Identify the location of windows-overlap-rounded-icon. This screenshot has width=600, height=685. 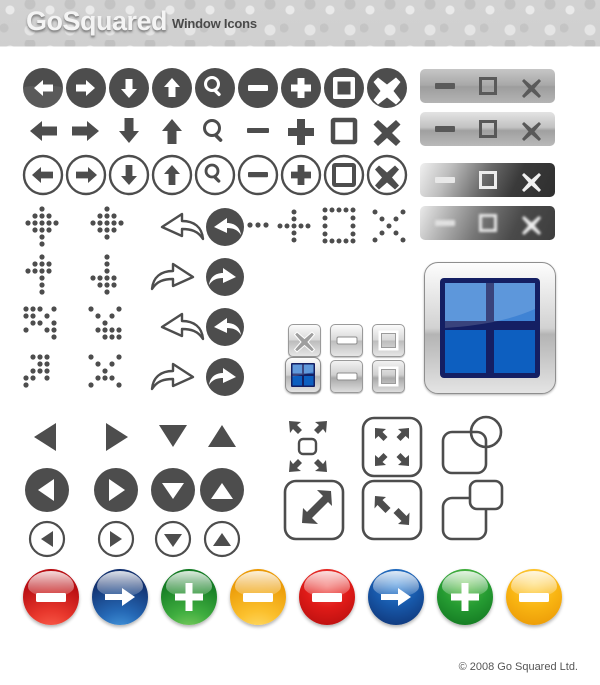
(472, 510).